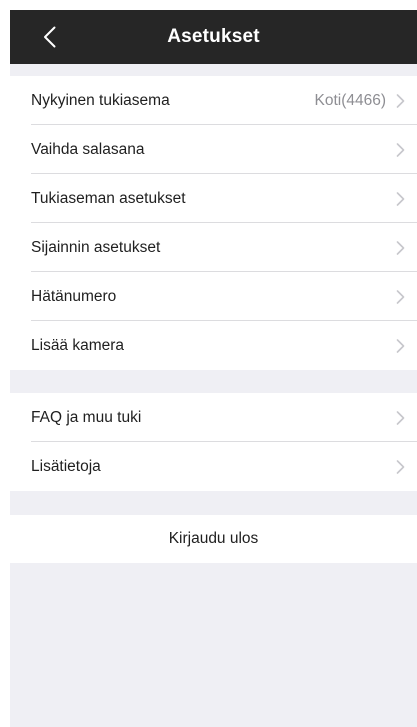 The height and width of the screenshot is (727, 417). I want to click on row-label: Vaihda salasana, so click(88, 149).